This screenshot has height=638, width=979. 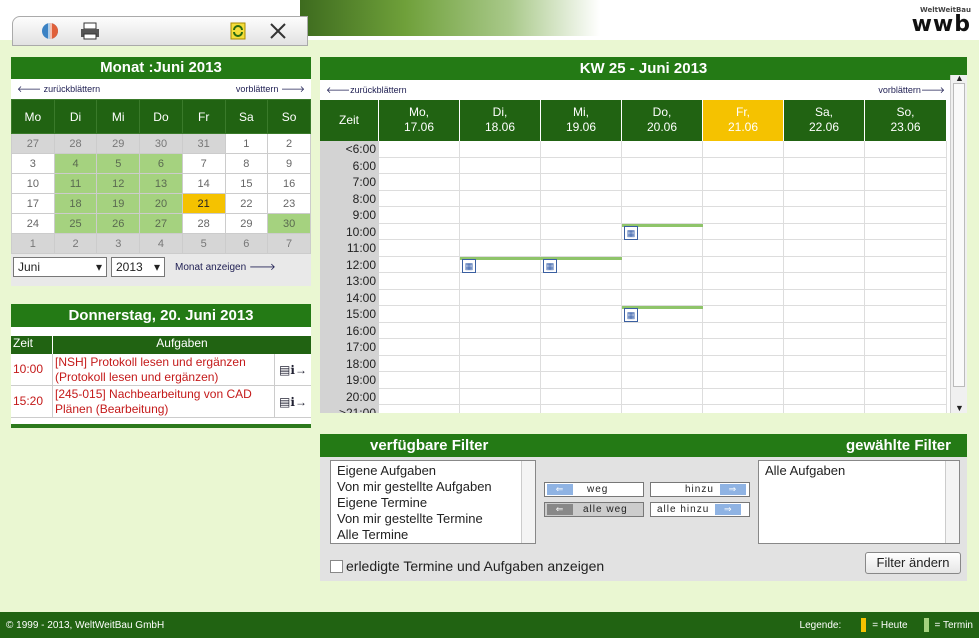 I want to click on appointment-icon: ▦, so click(x=469, y=265).